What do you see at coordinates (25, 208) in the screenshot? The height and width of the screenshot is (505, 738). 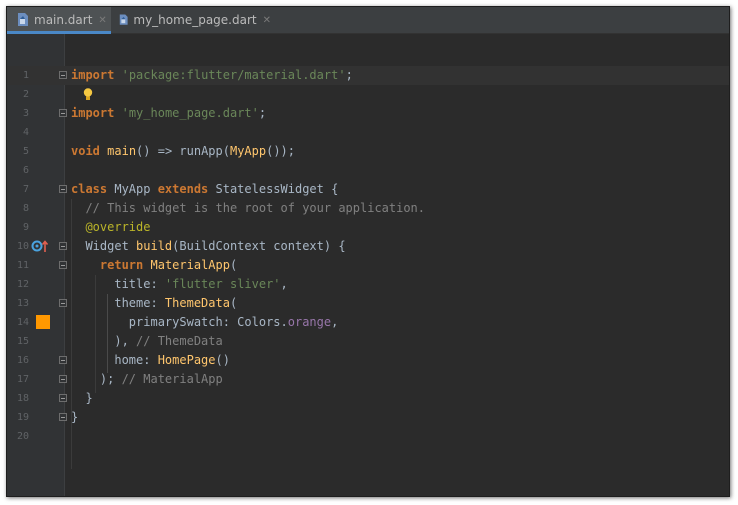 I see `line-number: 8` at bounding box center [25, 208].